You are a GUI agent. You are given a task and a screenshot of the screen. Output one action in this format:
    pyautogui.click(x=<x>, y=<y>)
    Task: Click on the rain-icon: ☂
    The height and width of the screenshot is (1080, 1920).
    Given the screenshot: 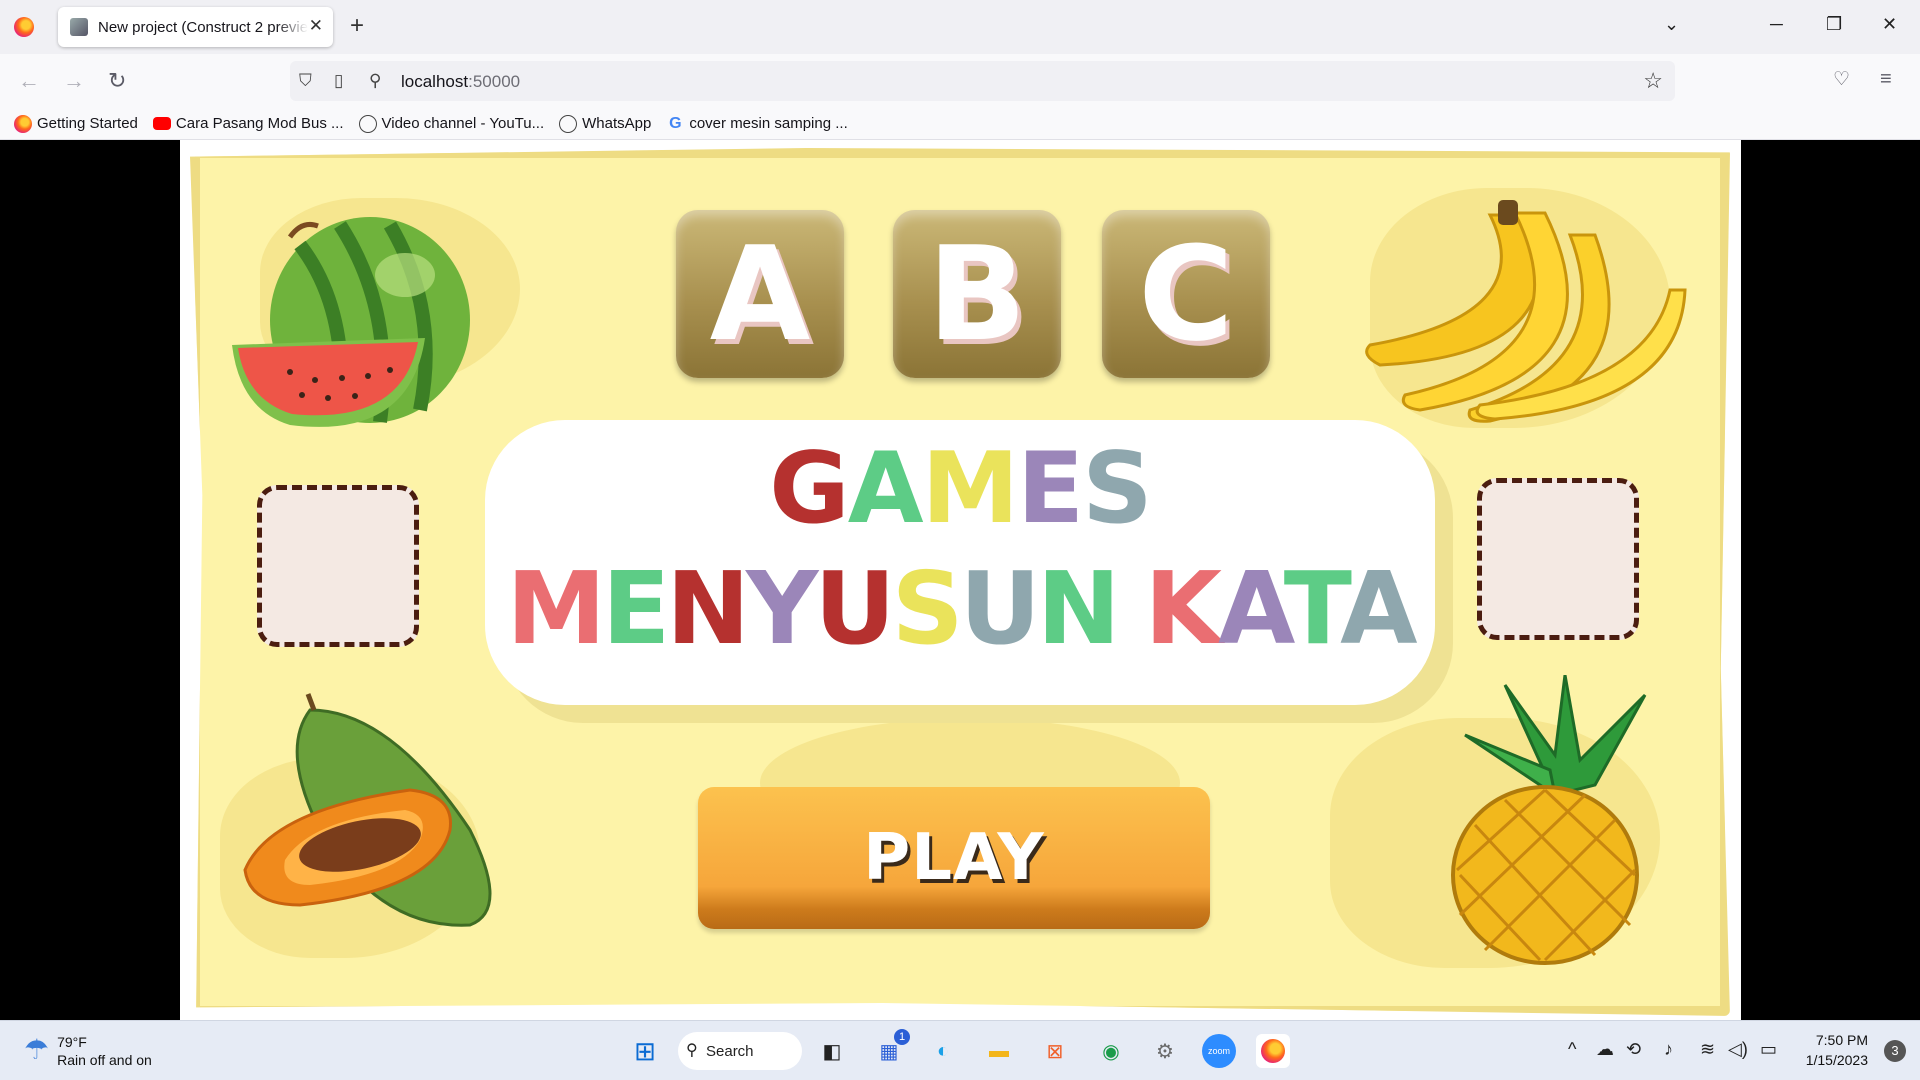 What is the action you would take?
    pyautogui.click(x=37, y=1049)
    